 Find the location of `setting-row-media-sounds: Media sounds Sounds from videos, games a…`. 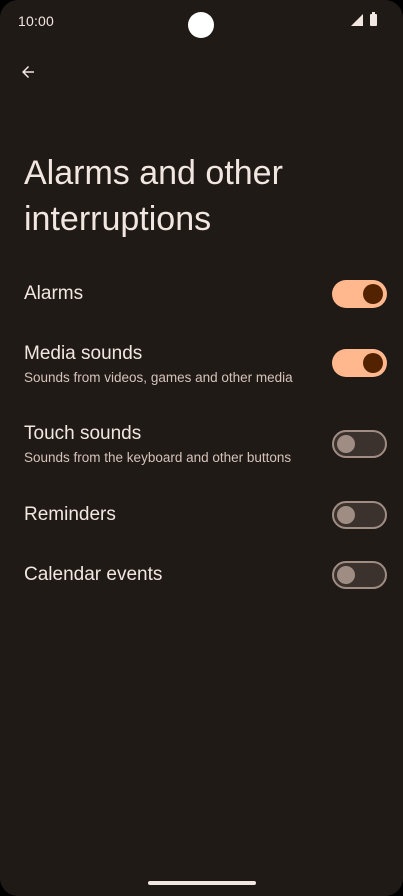

setting-row-media-sounds: Media sounds Sounds from videos, games a… is located at coordinates (201, 363).